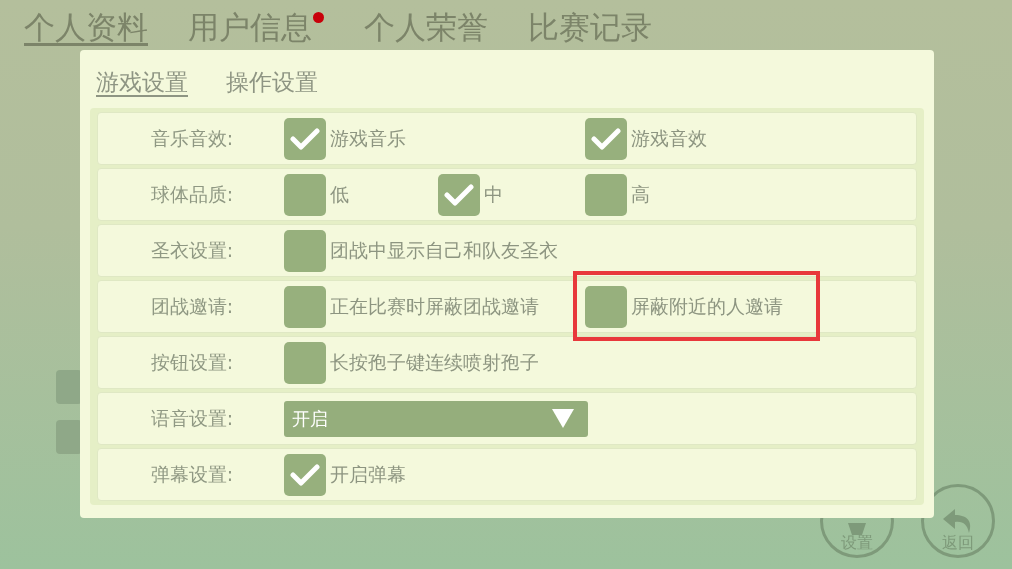  What do you see at coordinates (669, 139) in the screenshot?
I see `option-label: 游戏音效` at bounding box center [669, 139].